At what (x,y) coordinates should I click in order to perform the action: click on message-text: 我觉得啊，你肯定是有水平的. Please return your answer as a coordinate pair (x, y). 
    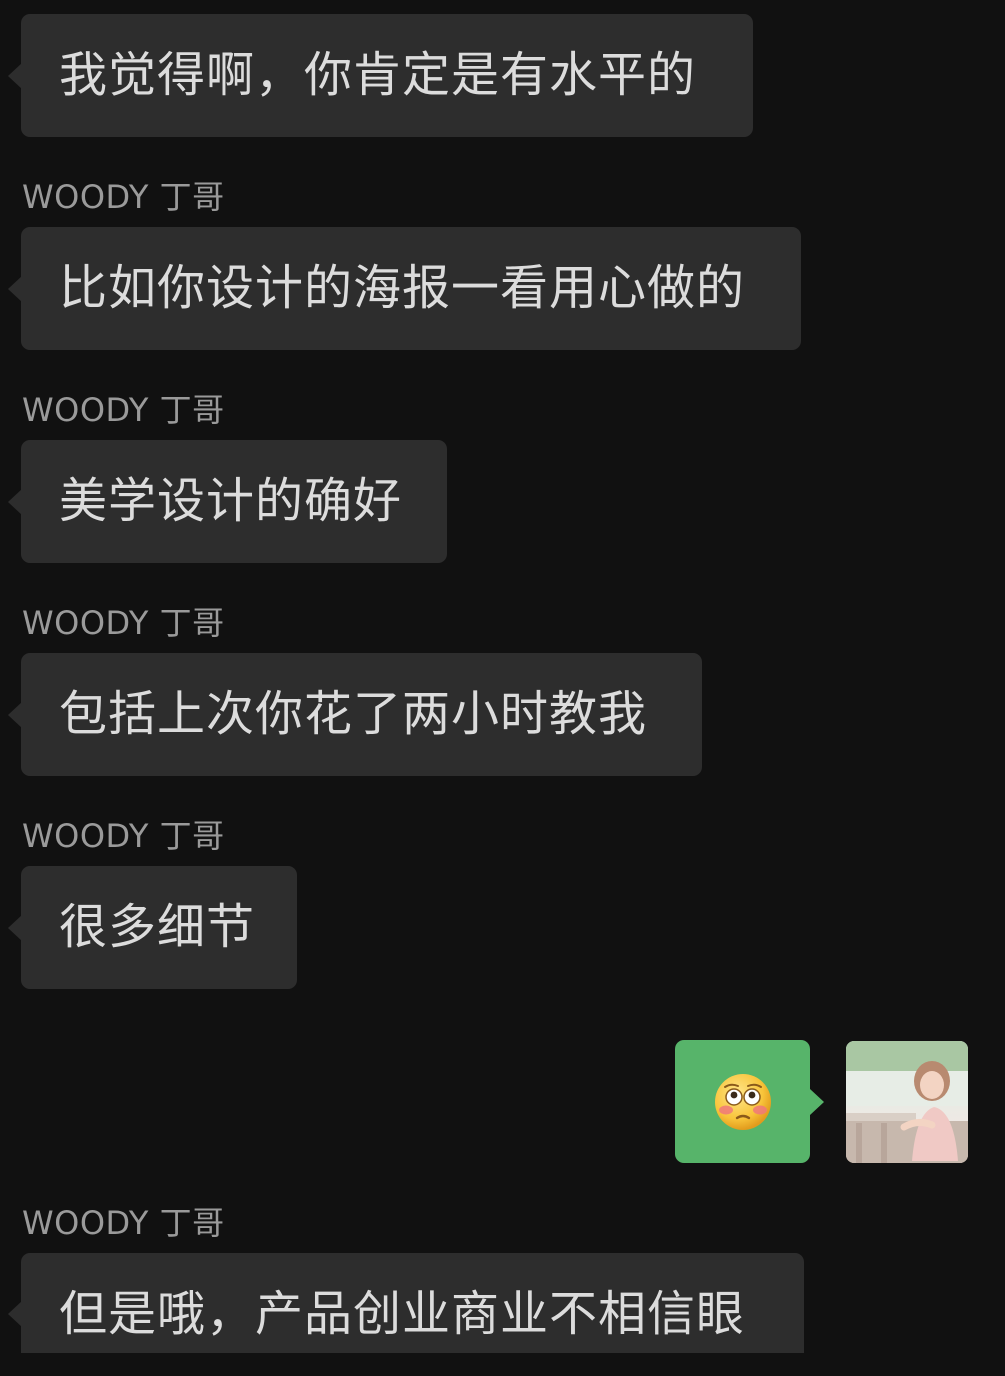
    Looking at the image, I should click on (378, 75).